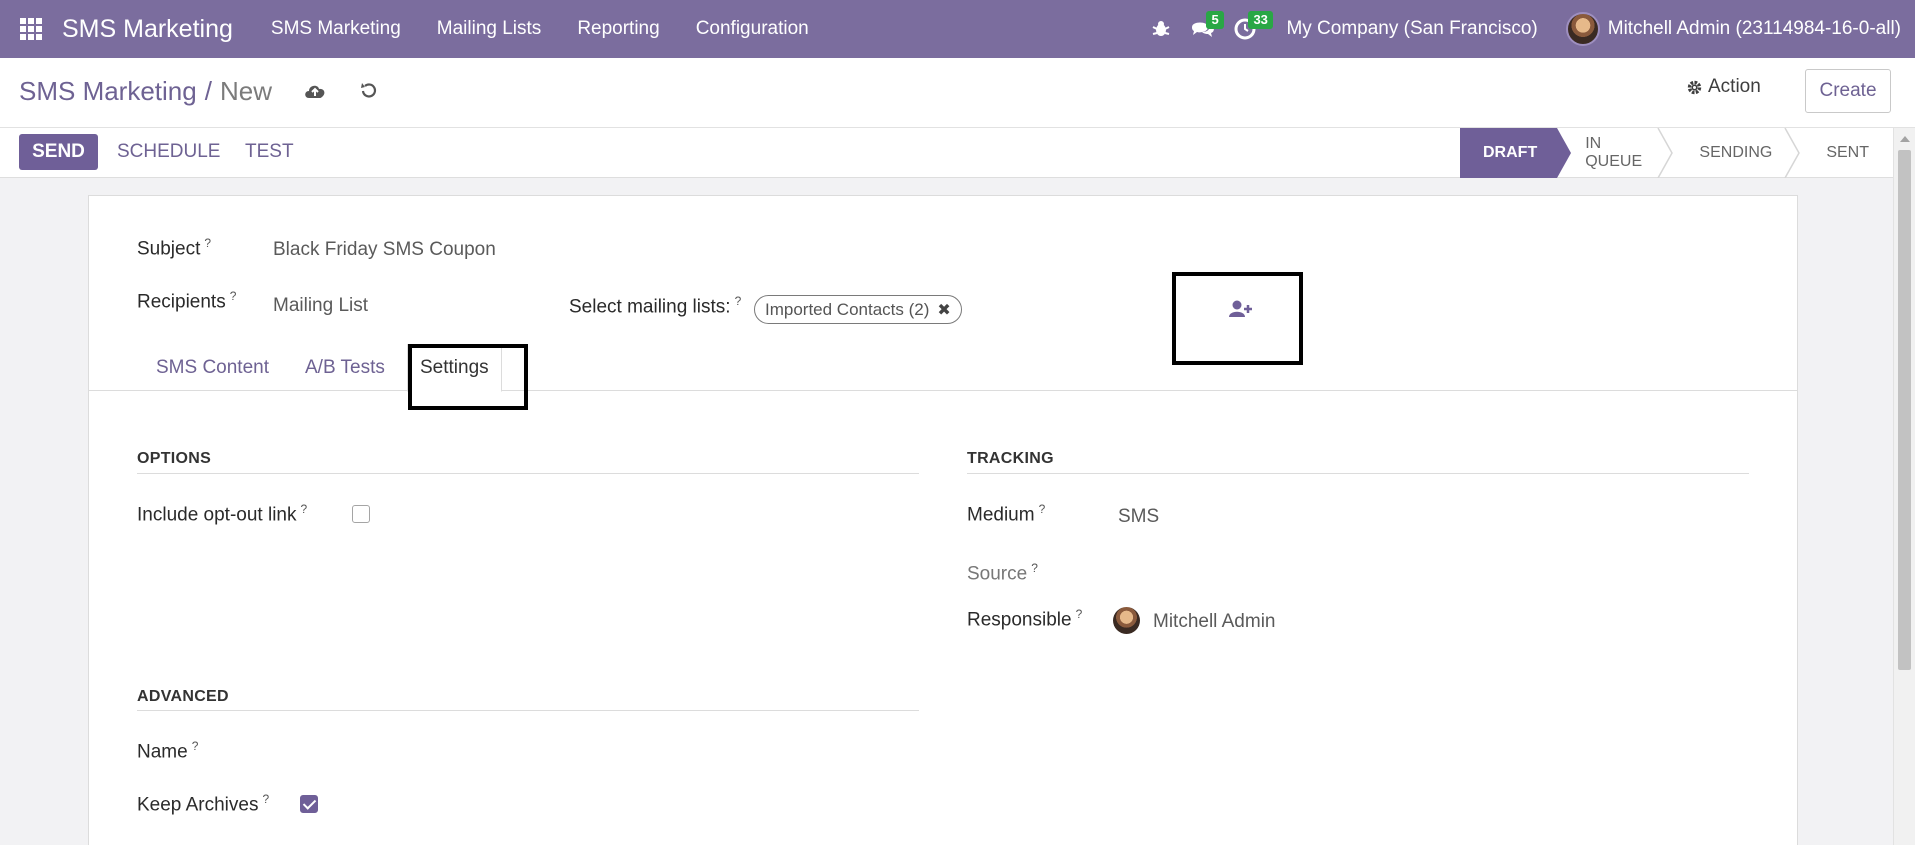 This screenshot has height=845, width=1915. Describe the element at coordinates (203, 804) in the screenshot. I see `keep-archives-label: Keep Archives?` at that location.